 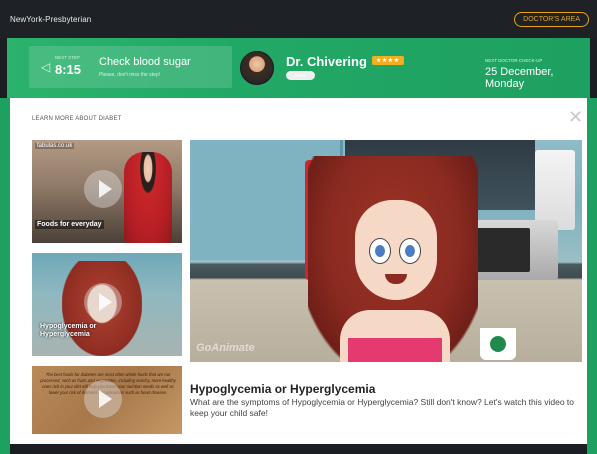 I want to click on close-icon: ✕, so click(x=575, y=117).